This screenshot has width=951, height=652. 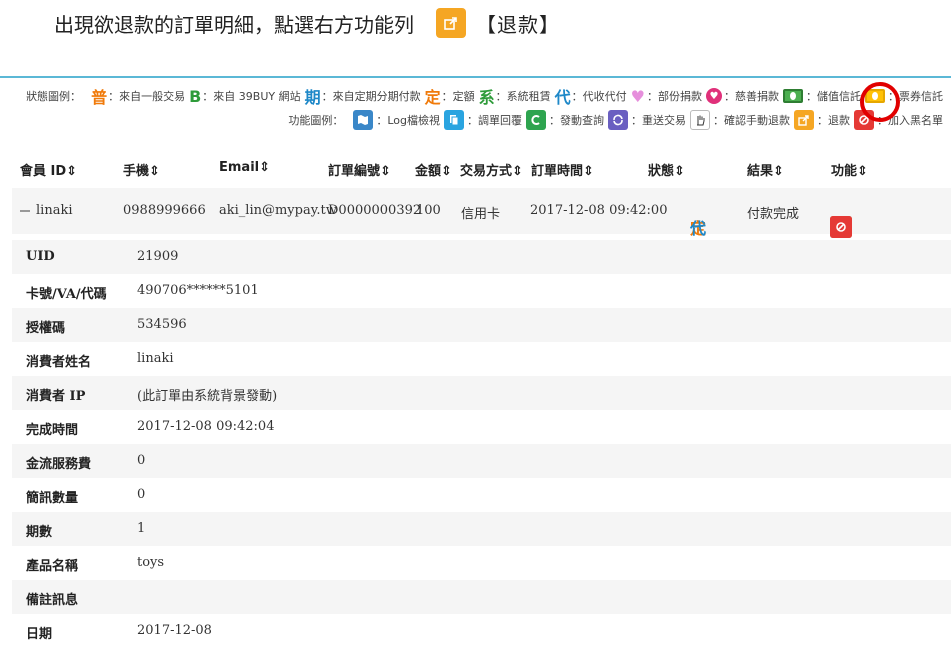 What do you see at coordinates (481, 393) in the screenshot?
I see `detail-row: 消費者 IP (此訂單由系統背景發動)` at bounding box center [481, 393].